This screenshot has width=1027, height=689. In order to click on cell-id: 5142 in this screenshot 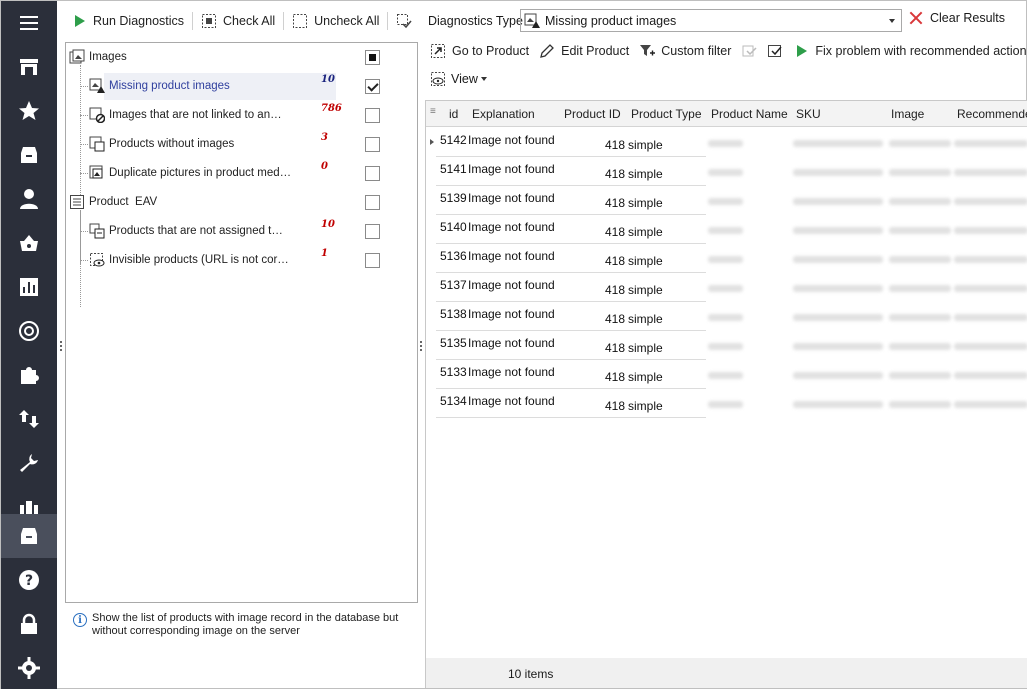, I will do `click(453, 140)`.